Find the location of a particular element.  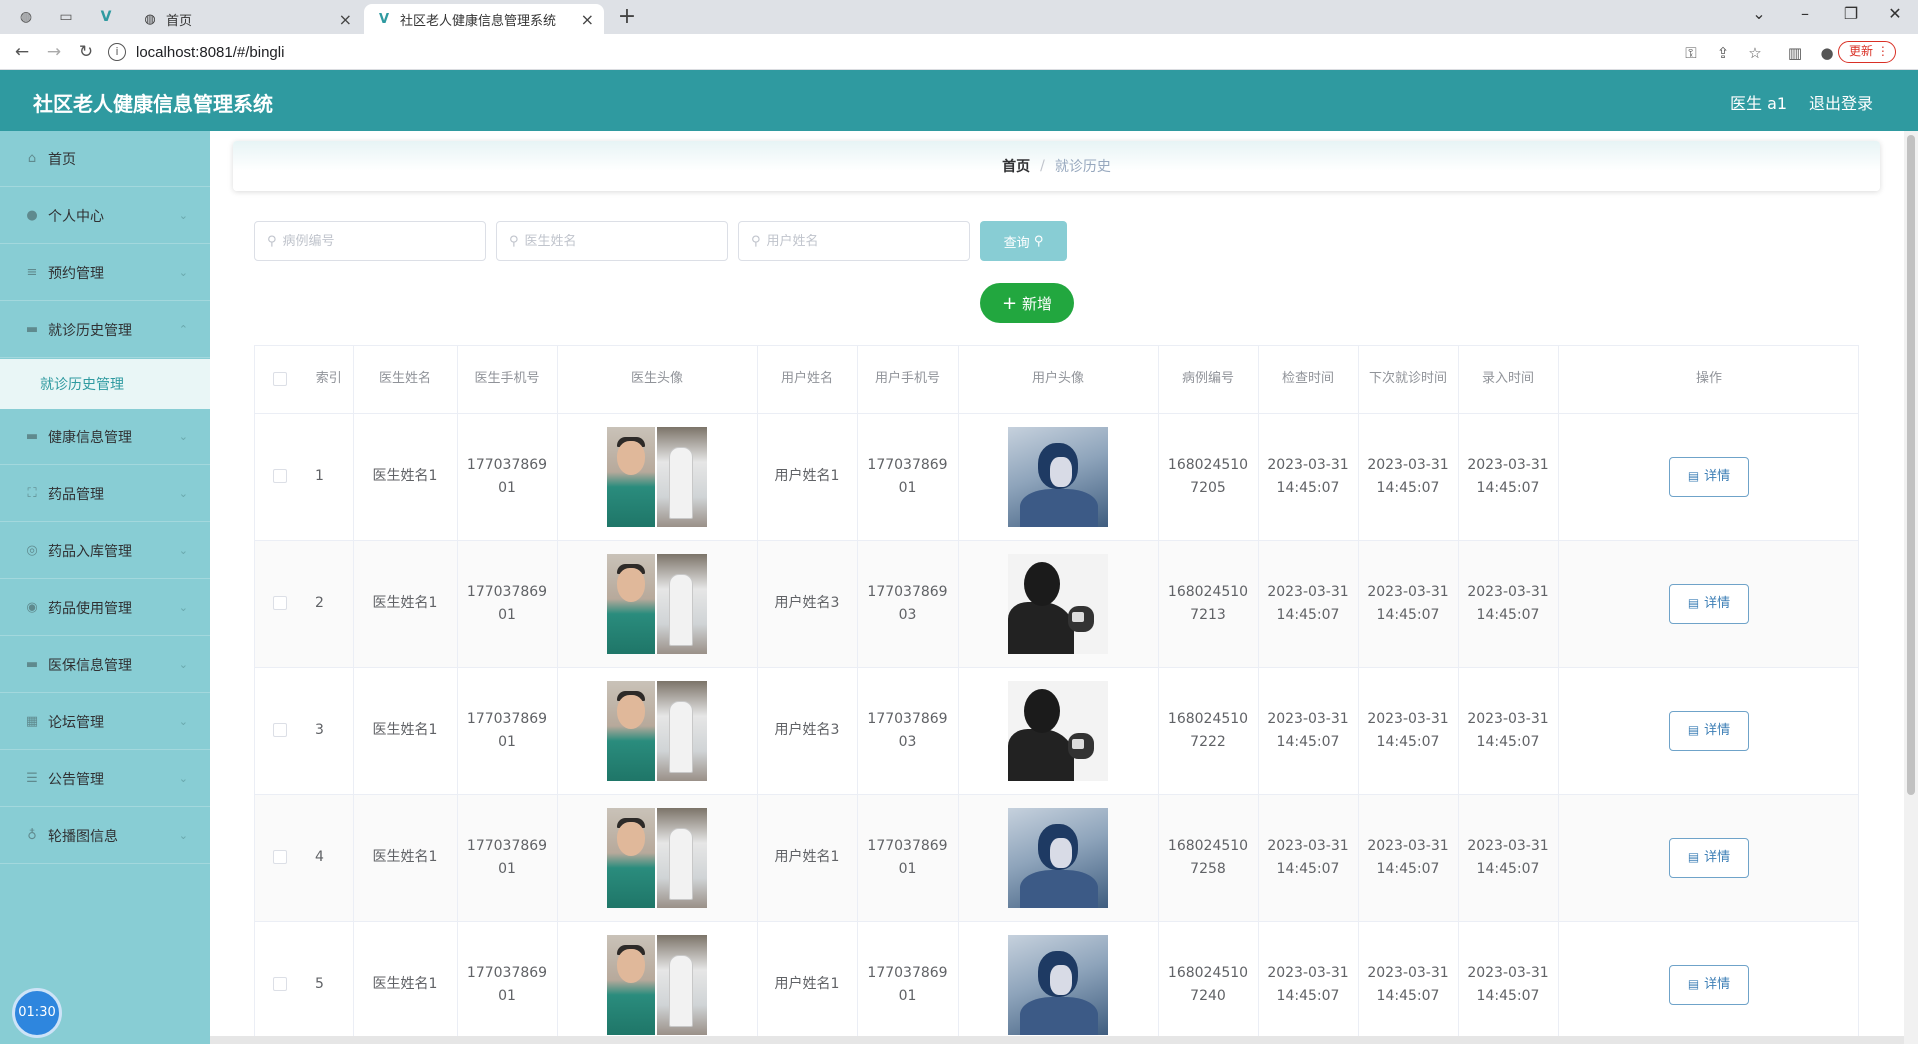

breadcrumb-current: 就诊历史 is located at coordinates (1082, 167).